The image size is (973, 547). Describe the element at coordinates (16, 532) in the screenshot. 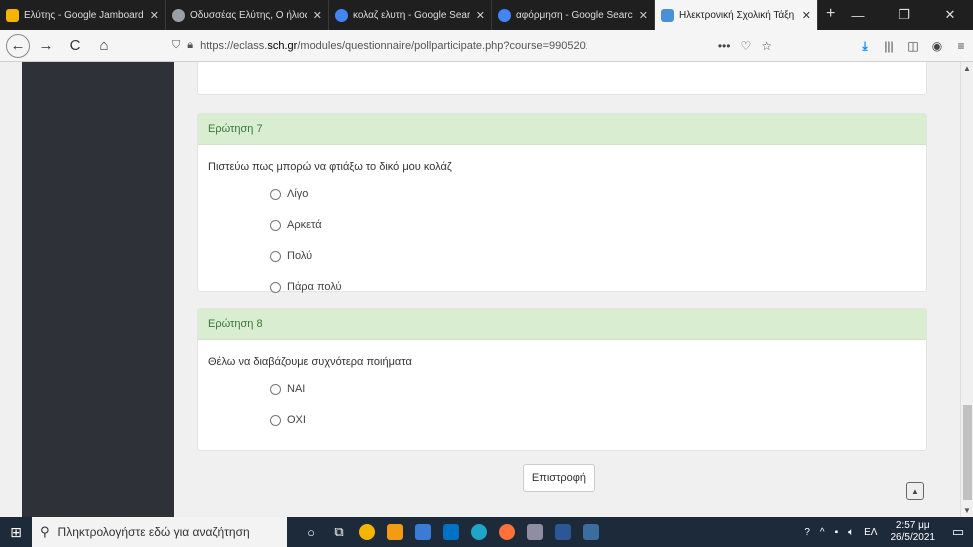

I see `windows-start-icon: ⊞` at that location.